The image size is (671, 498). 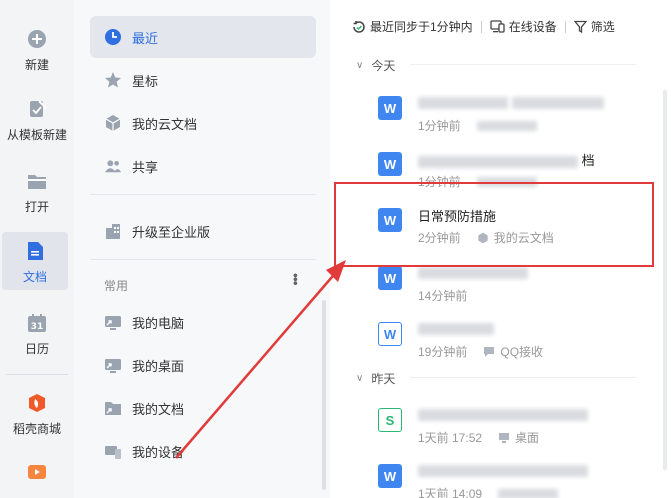 I want to click on rail-documents: 文档, so click(x=35, y=261).